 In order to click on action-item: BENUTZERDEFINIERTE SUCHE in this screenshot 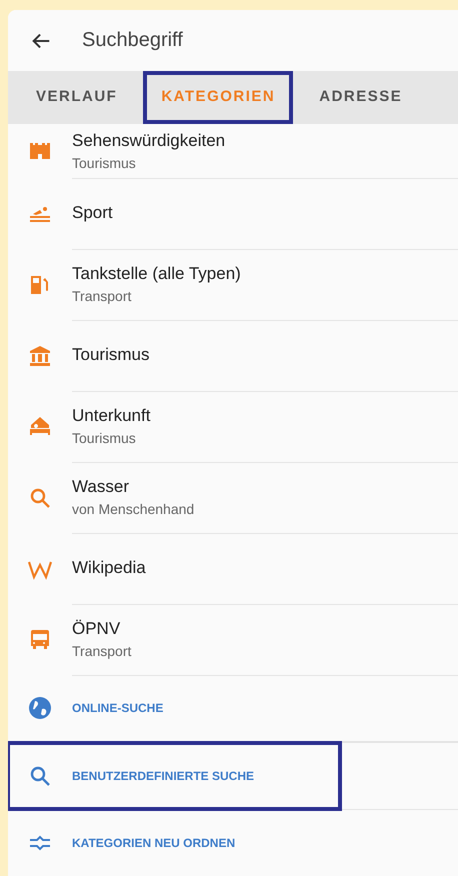, I will do `click(174, 775)`.